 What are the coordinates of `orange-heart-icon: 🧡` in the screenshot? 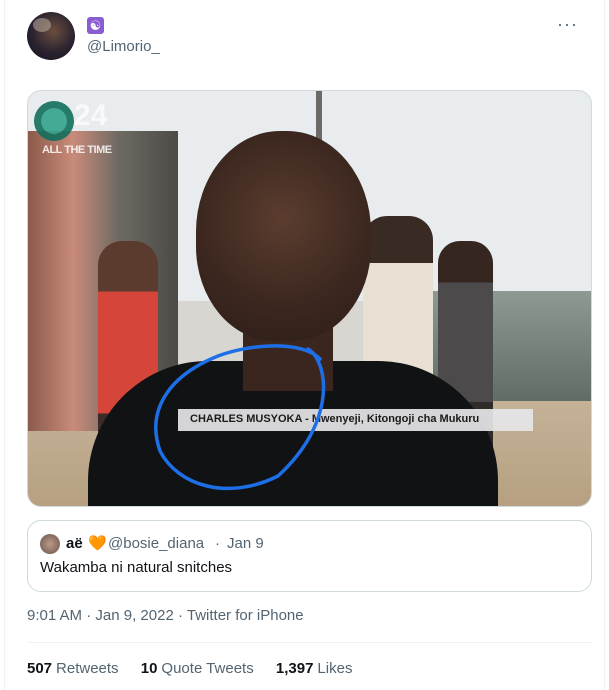 It's located at (97, 543).